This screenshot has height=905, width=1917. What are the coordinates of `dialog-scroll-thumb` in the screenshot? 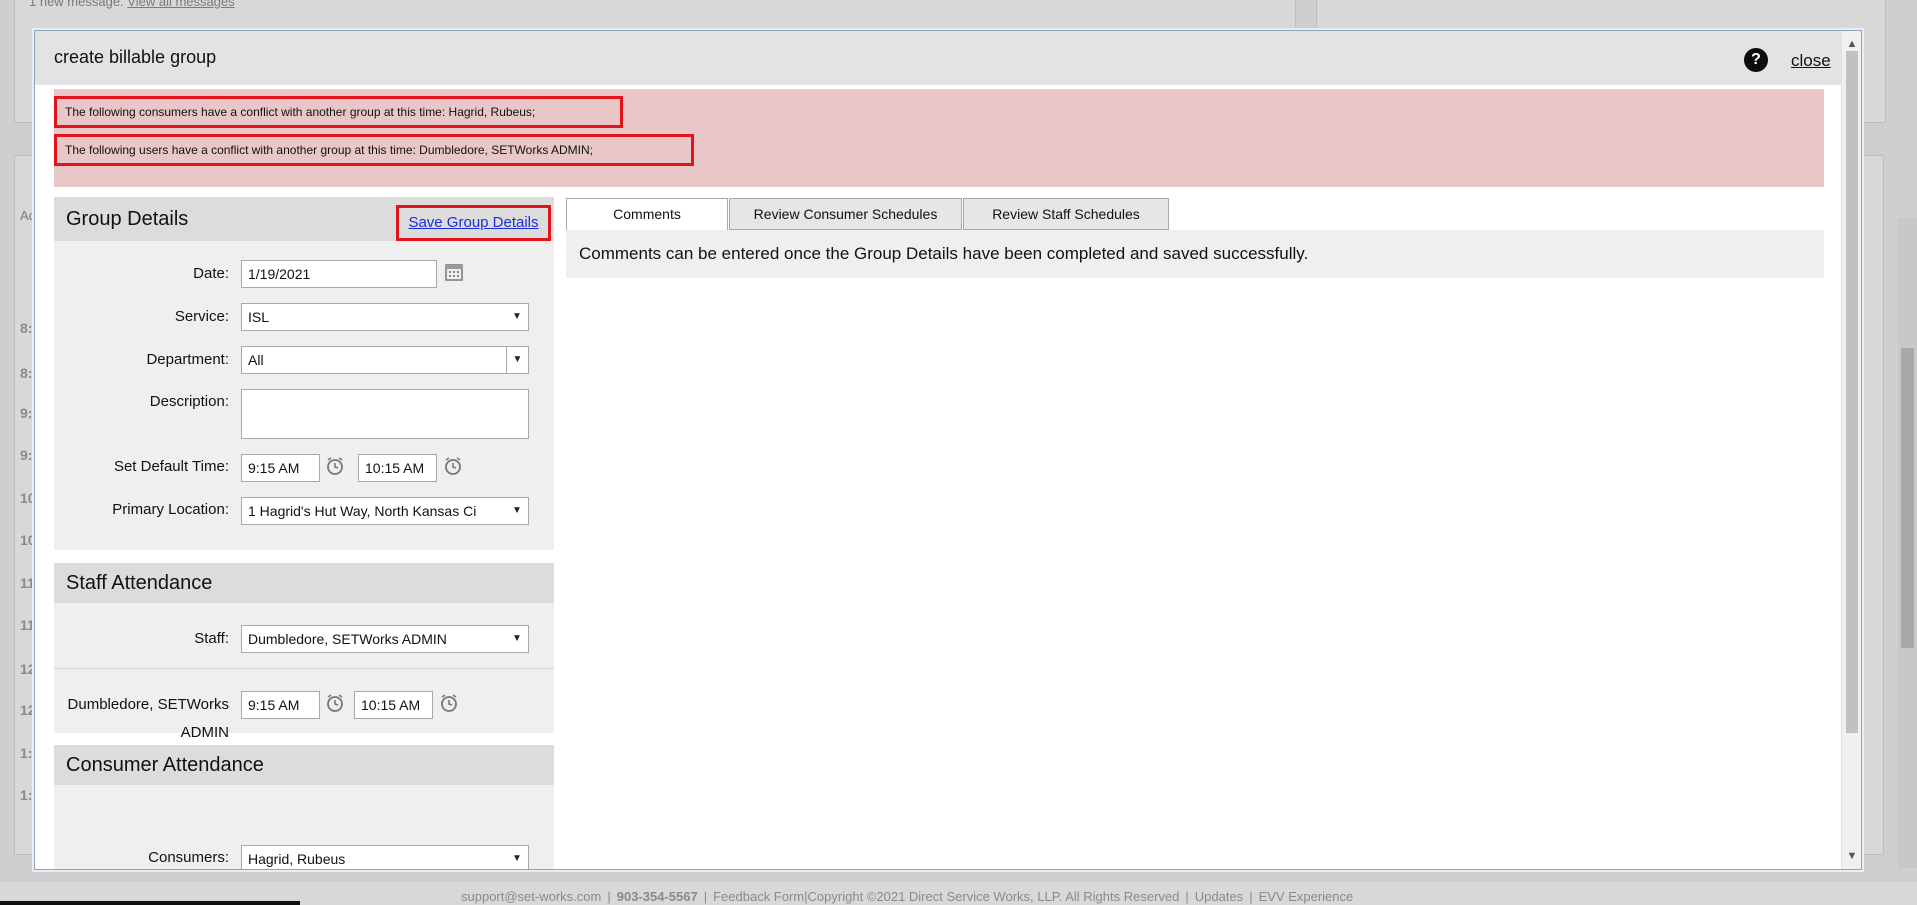 It's located at (1852, 392).